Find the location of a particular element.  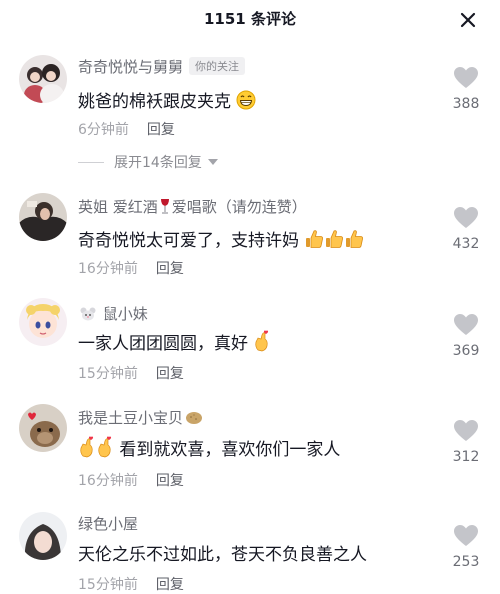

like-control: 253 is located at coordinates (466, 547).